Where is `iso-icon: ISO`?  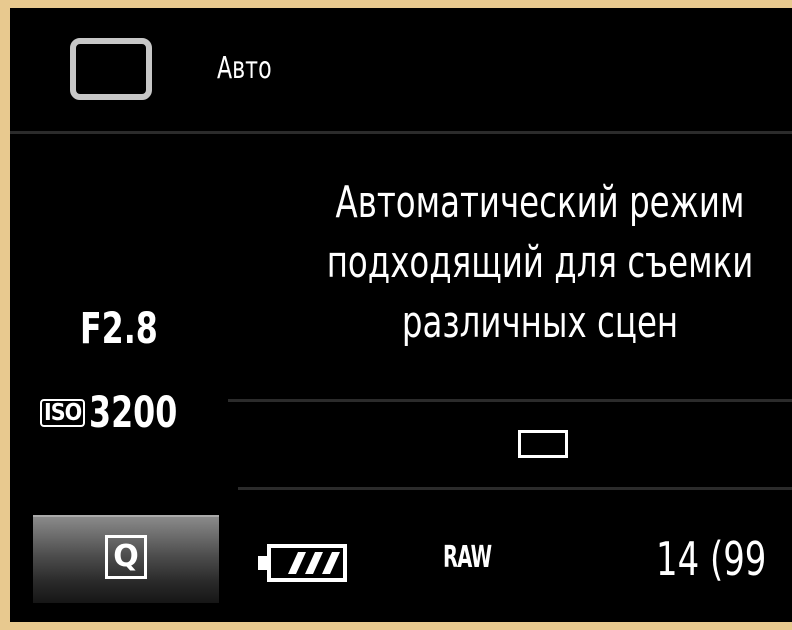
iso-icon: ISO is located at coordinates (63, 413).